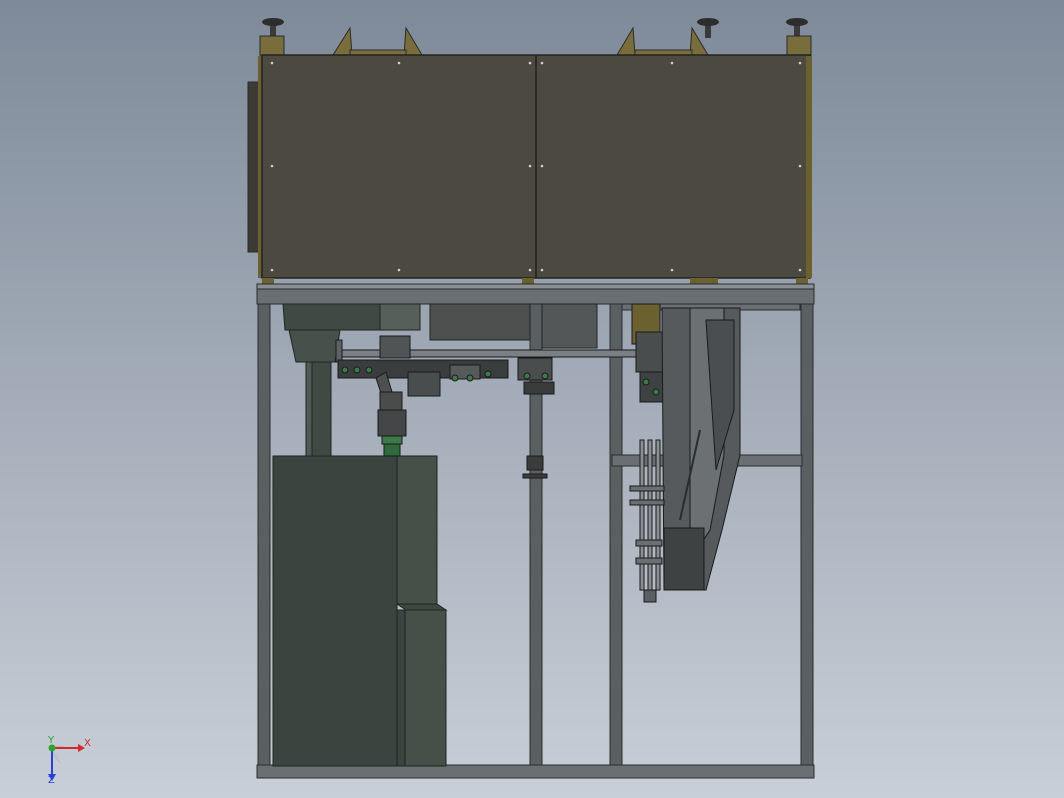 The width and height of the screenshot is (1064, 798). I want to click on frame-post-right, so click(807, 534).